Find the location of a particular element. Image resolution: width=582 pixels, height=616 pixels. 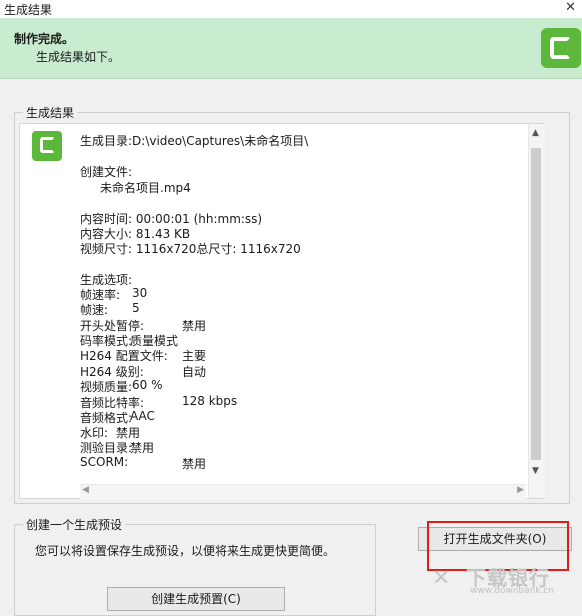

scroll-right-icon: ▶ is located at coordinates (520, 490).